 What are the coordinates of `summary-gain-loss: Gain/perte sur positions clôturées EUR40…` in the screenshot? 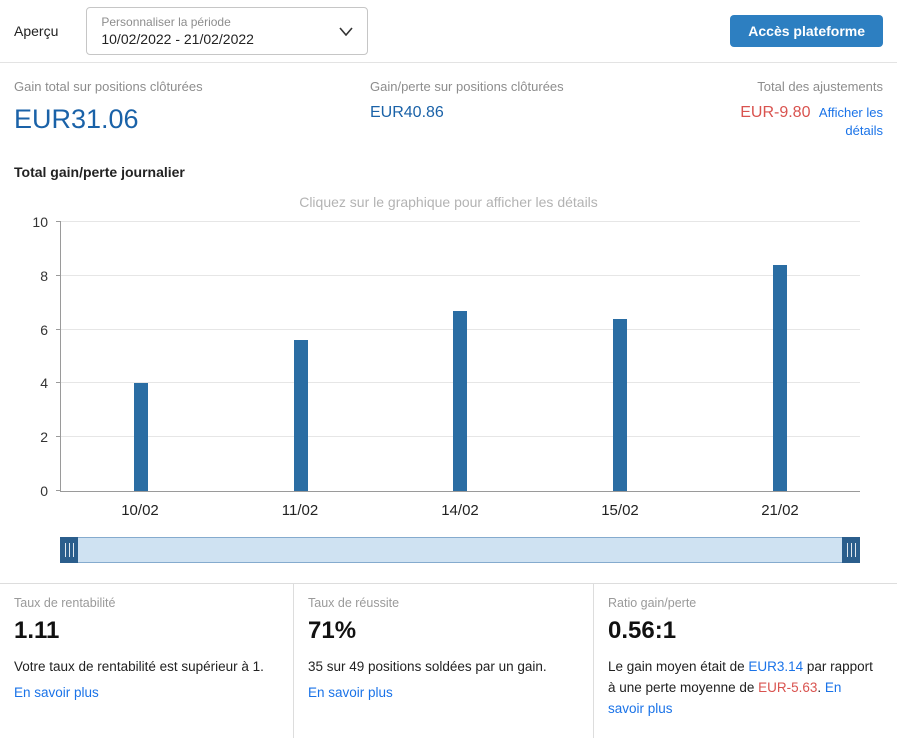 It's located at (550, 109).